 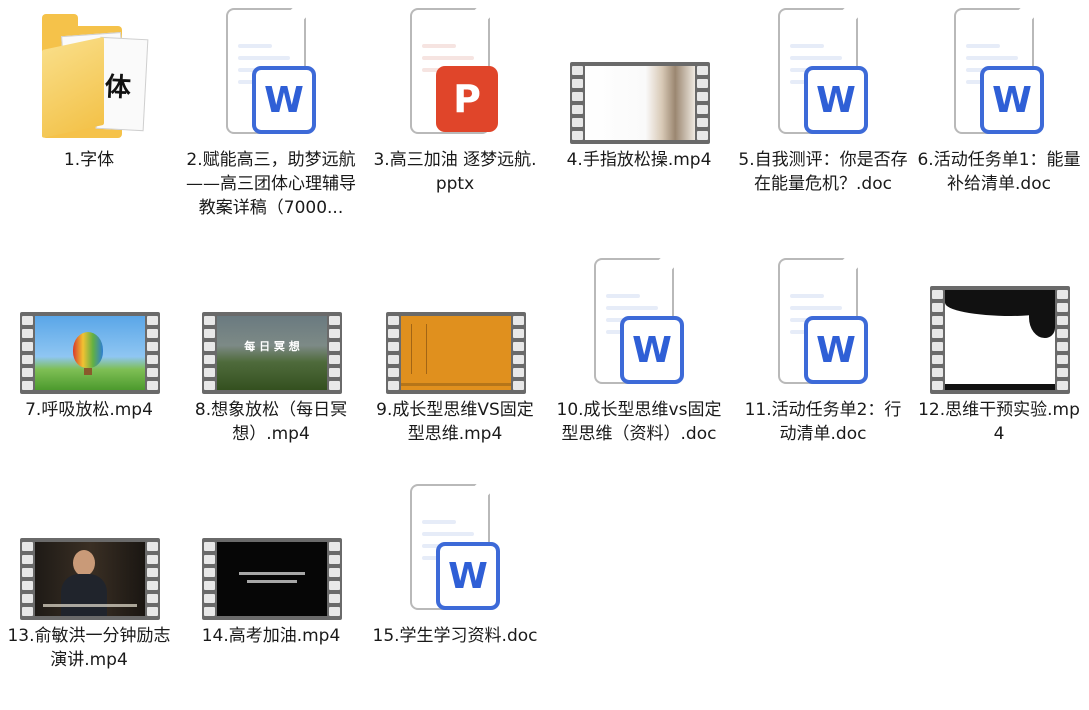 What do you see at coordinates (999, 172) in the screenshot?
I see `file-name: 6.活动任务单1：能量补给清单.doc` at bounding box center [999, 172].